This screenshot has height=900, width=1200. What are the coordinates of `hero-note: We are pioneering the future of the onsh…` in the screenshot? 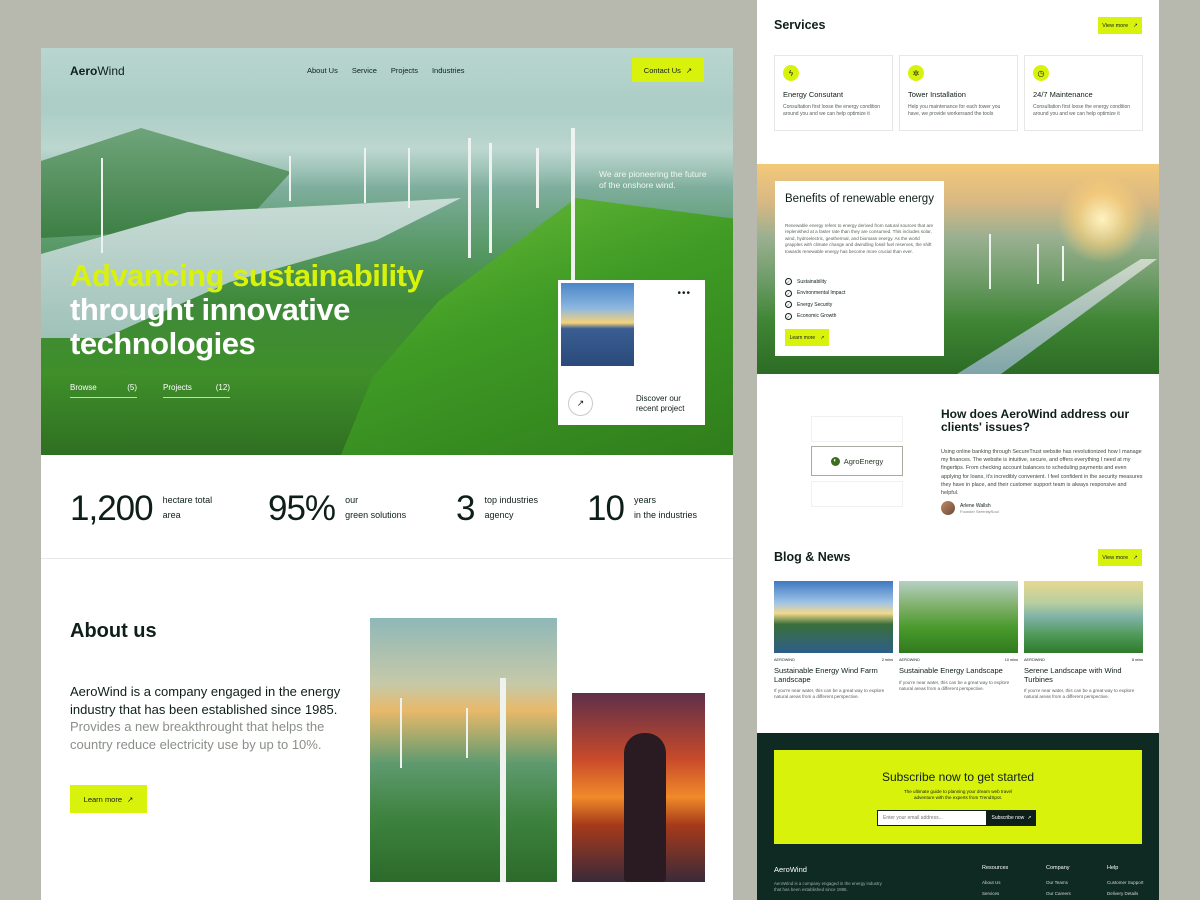 It's located at (653, 179).